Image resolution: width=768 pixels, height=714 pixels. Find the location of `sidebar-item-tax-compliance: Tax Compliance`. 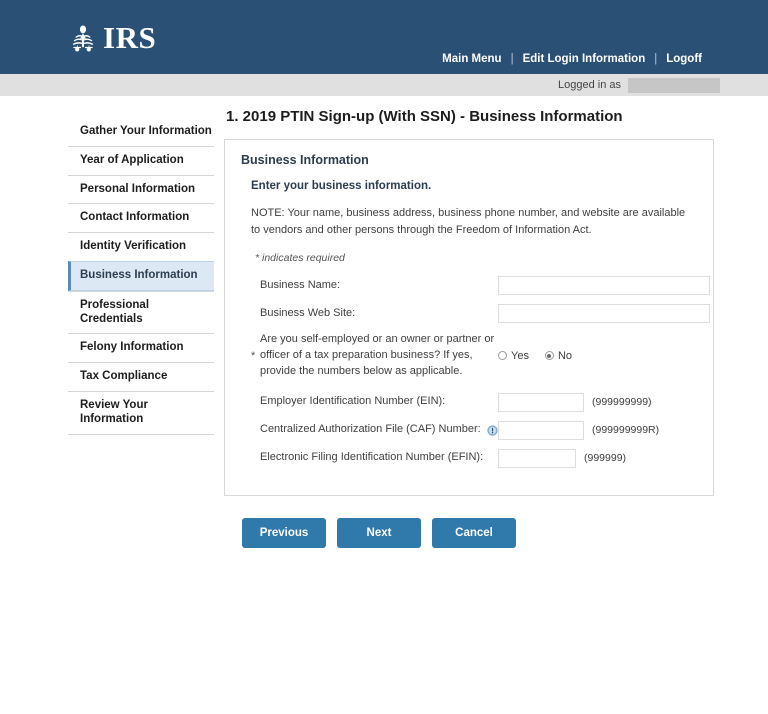

sidebar-item-tax-compliance: Tax Compliance is located at coordinates (141, 376).